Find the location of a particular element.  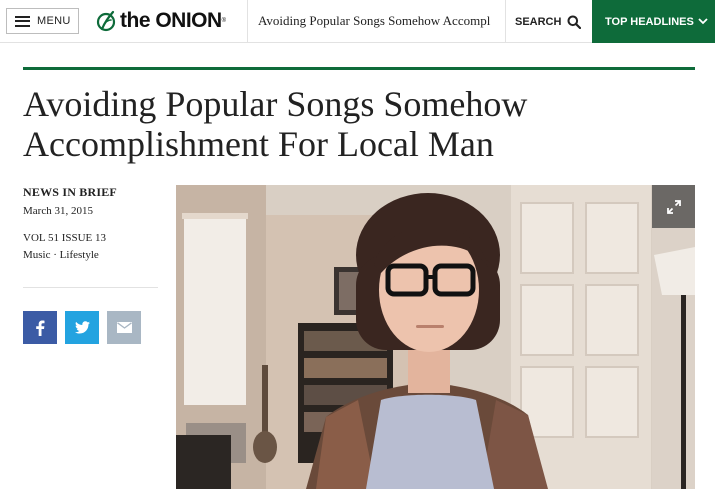

search-icon is located at coordinates (574, 22).